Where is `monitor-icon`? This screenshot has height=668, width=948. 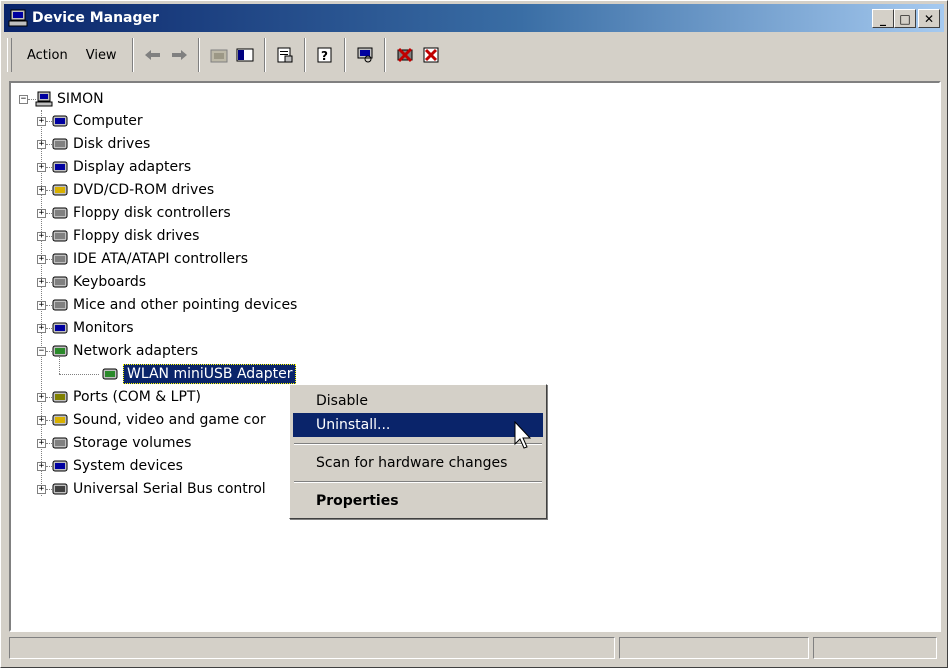 monitor-icon is located at coordinates (60, 328).